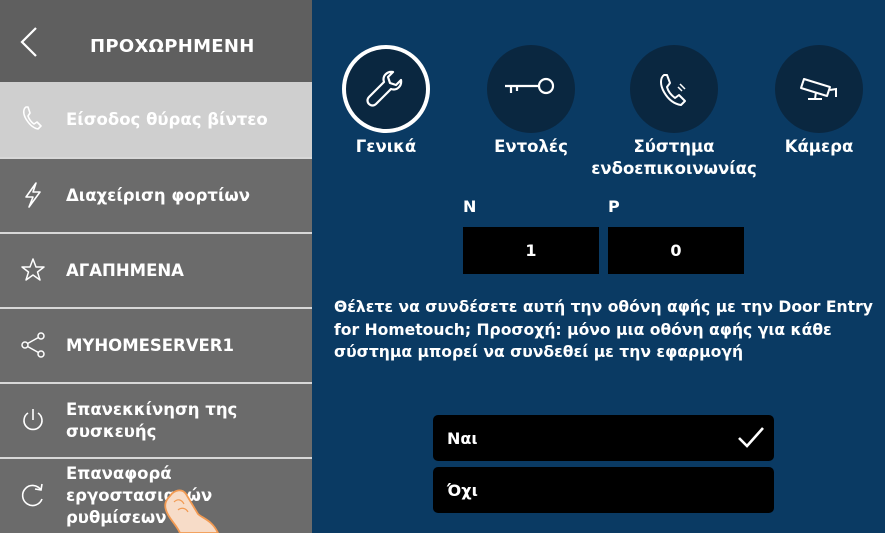 This screenshot has height=533, width=885. What do you see at coordinates (150, 345) in the screenshot?
I see `sidebar-item-label: MYHOMESERVER1` at bounding box center [150, 345].